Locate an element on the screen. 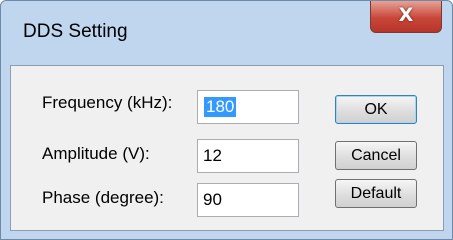 The image size is (453, 240). window-title: DDS Setting is located at coordinates (75, 31).